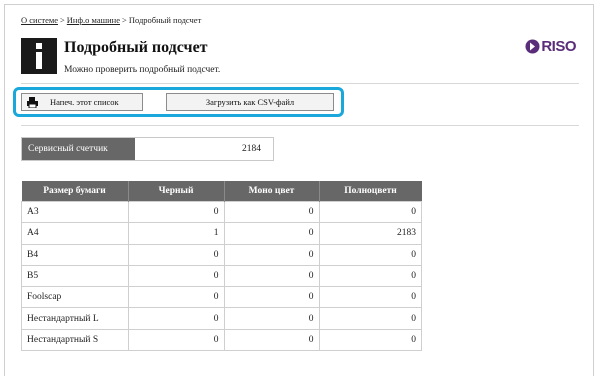  What do you see at coordinates (176, 233) in the screenshot?
I see `cell-black: 1` at bounding box center [176, 233].